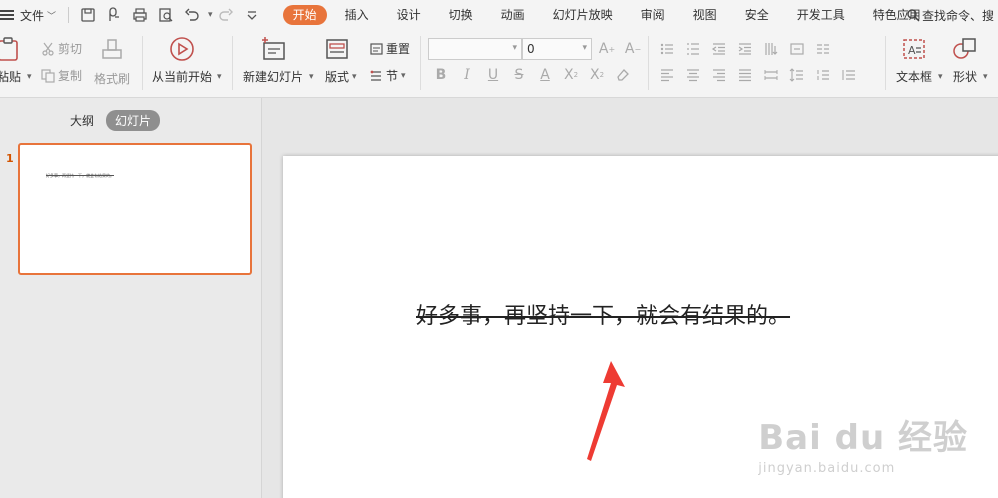 This screenshot has width=998, height=498. I want to click on align-text-icon, so click(797, 49).